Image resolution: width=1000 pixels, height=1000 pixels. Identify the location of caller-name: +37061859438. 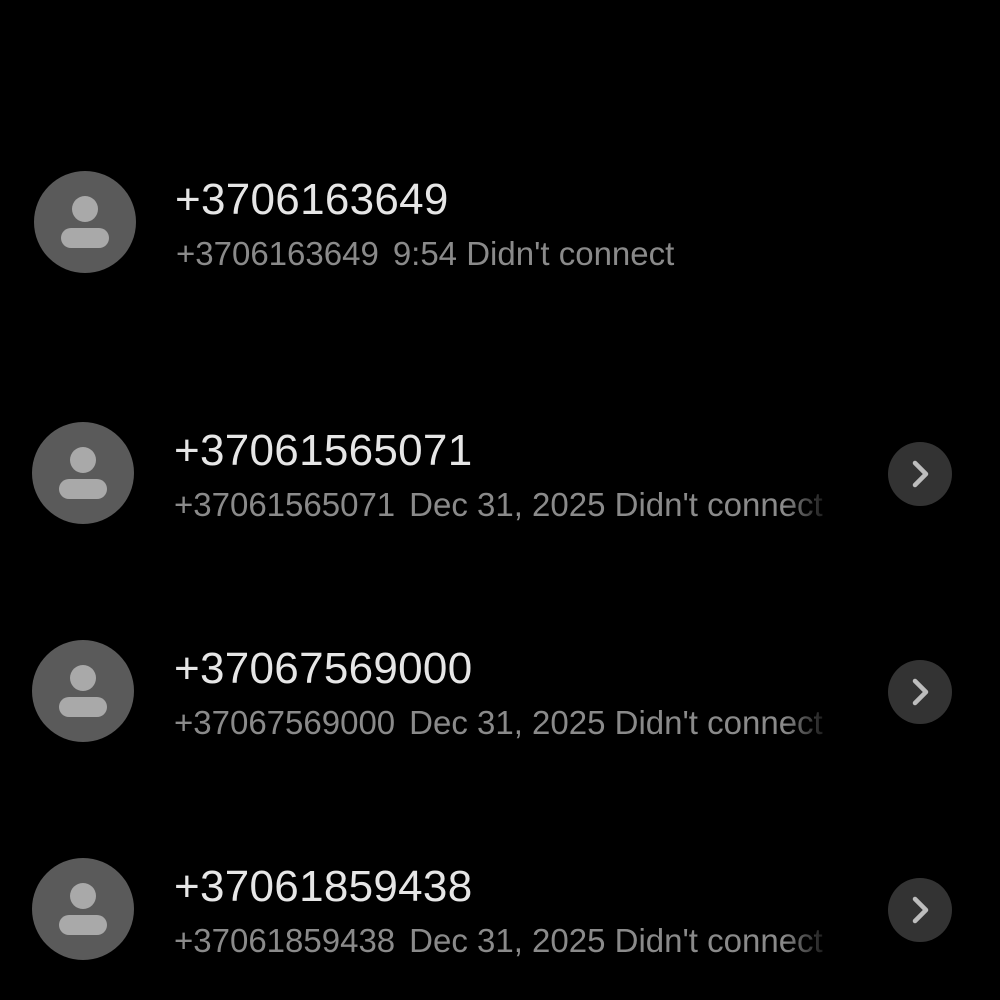
(323, 886).